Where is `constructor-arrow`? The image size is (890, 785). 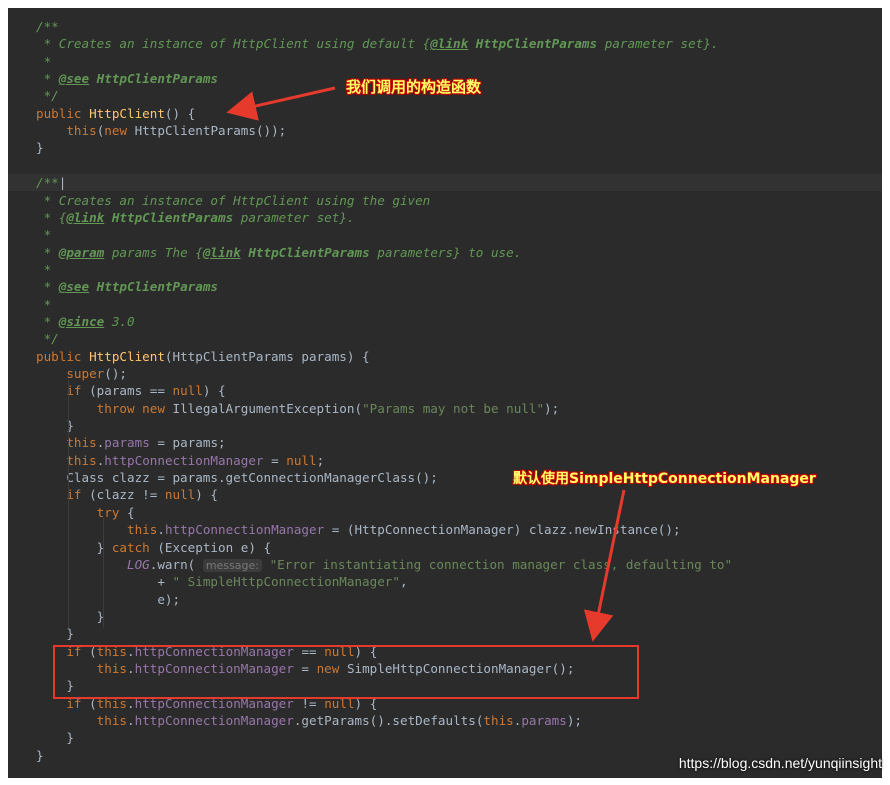
constructor-arrow is located at coordinates (281, 103).